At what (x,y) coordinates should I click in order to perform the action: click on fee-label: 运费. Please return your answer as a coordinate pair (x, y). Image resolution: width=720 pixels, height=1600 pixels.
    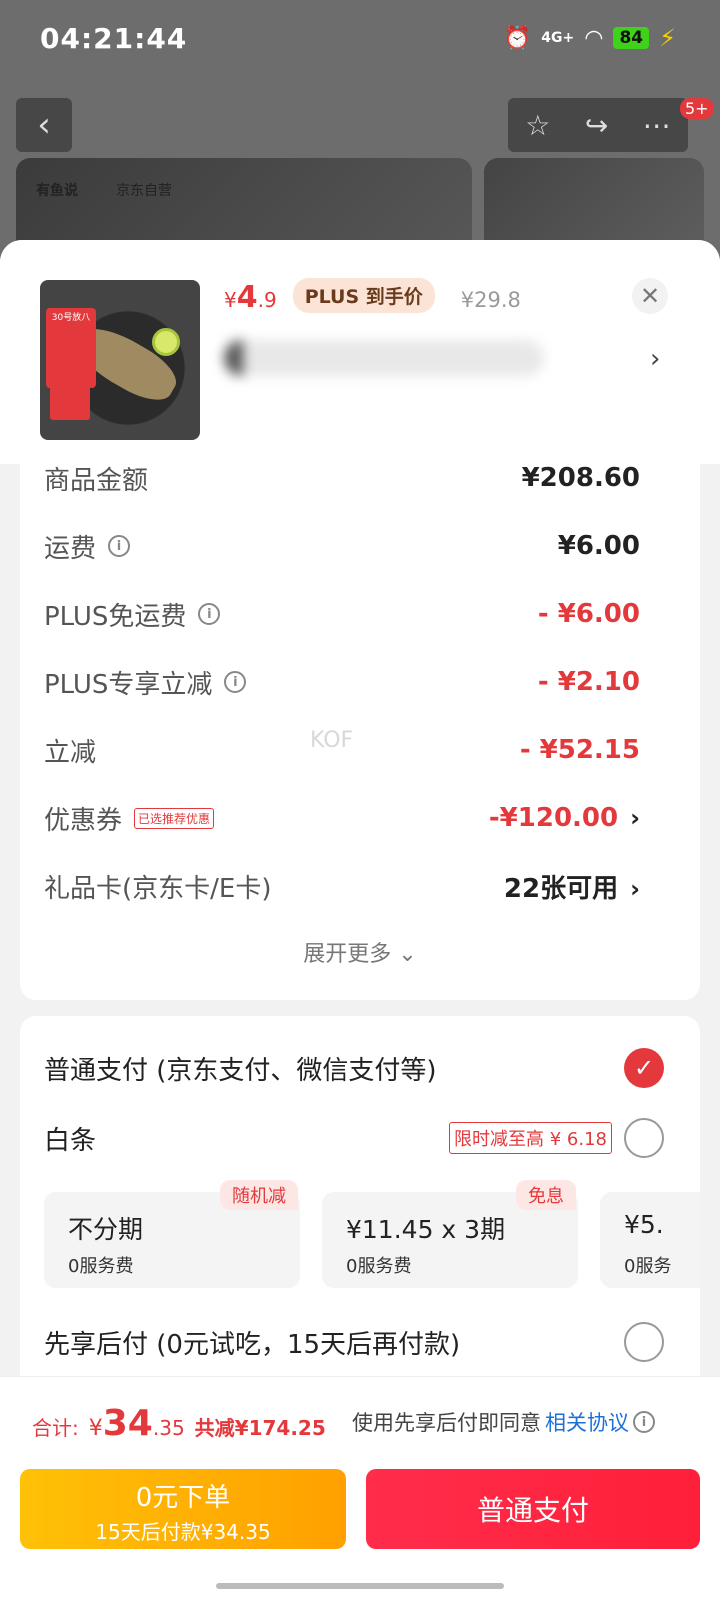
    Looking at the image, I should click on (70, 548).